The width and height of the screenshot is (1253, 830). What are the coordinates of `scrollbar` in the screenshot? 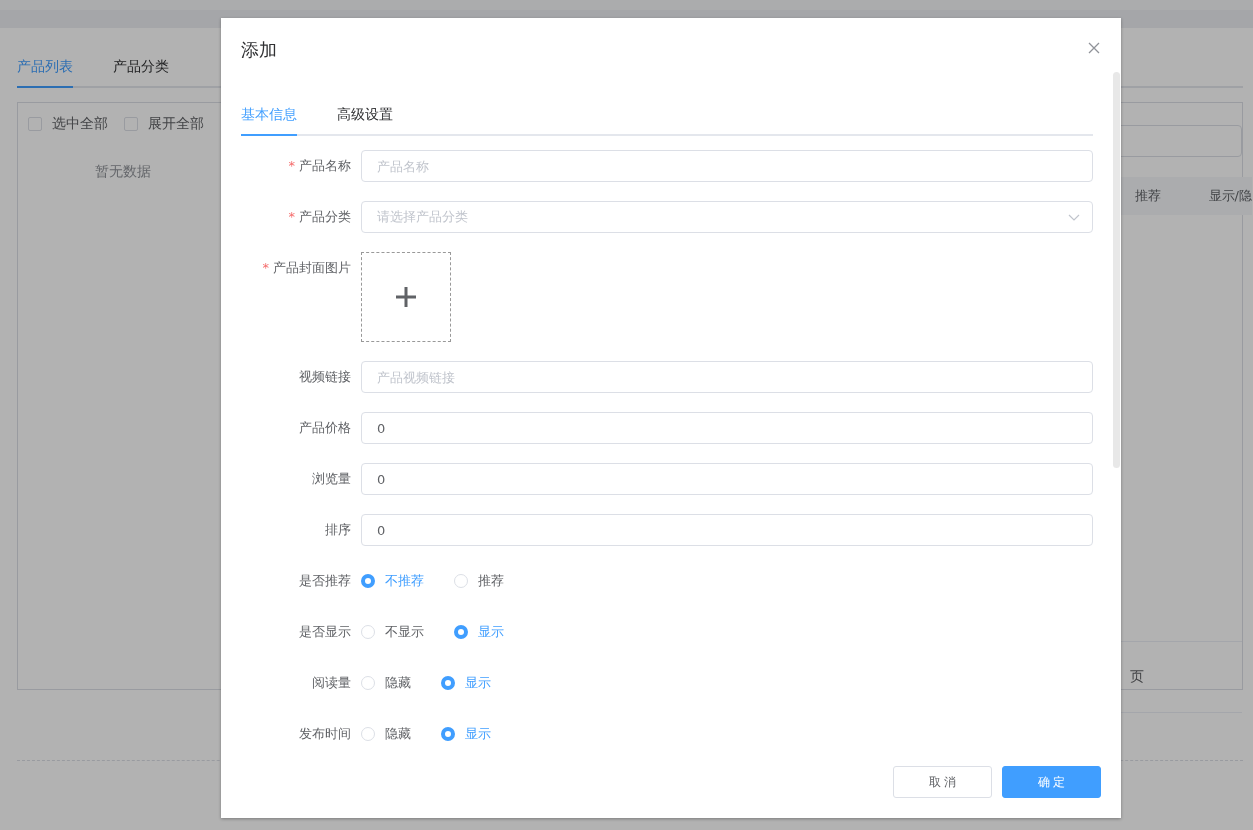 It's located at (1116, 270).